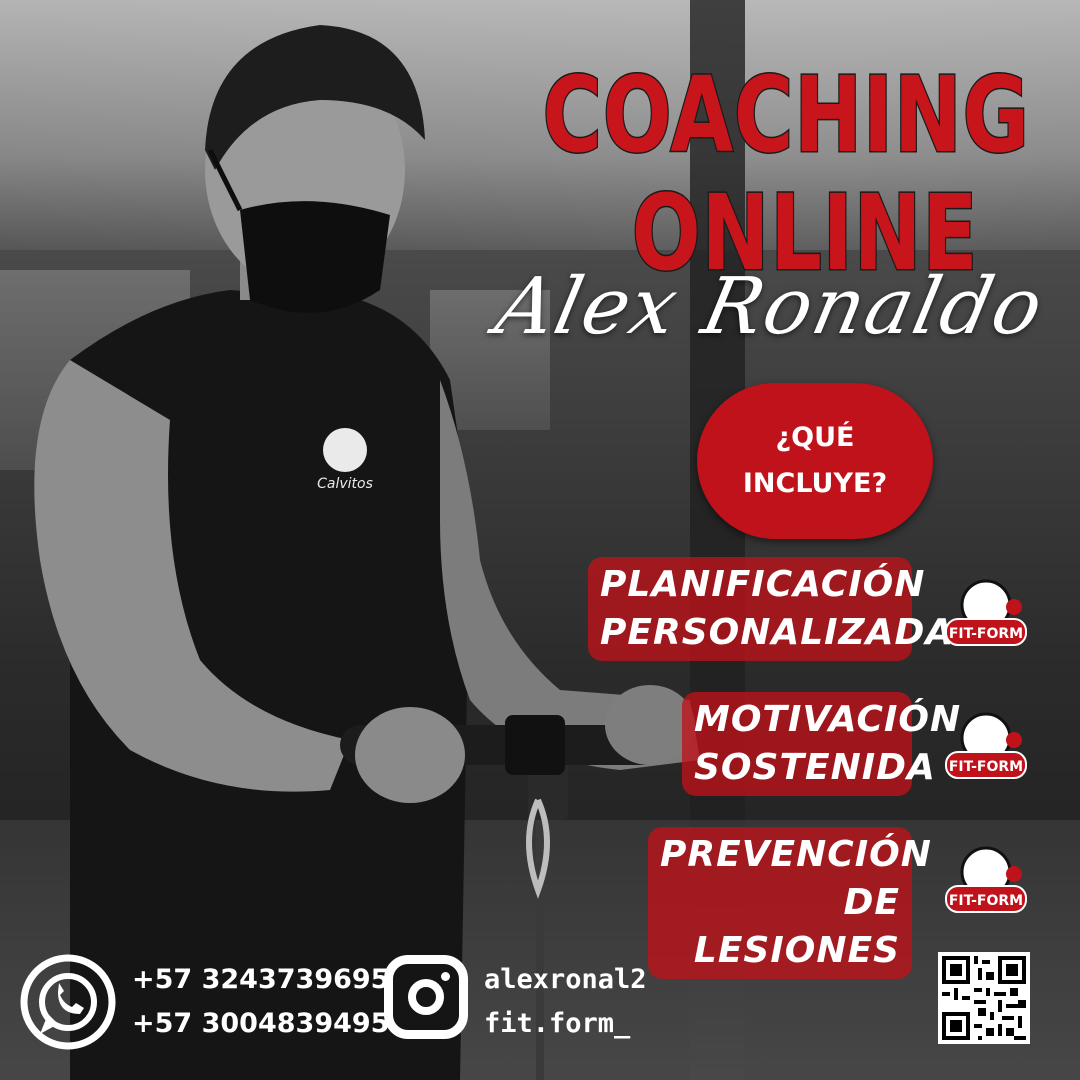 This screenshot has width=1080, height=1080. I want to click on instagram-handle: alexronal2, so click(565, 980).